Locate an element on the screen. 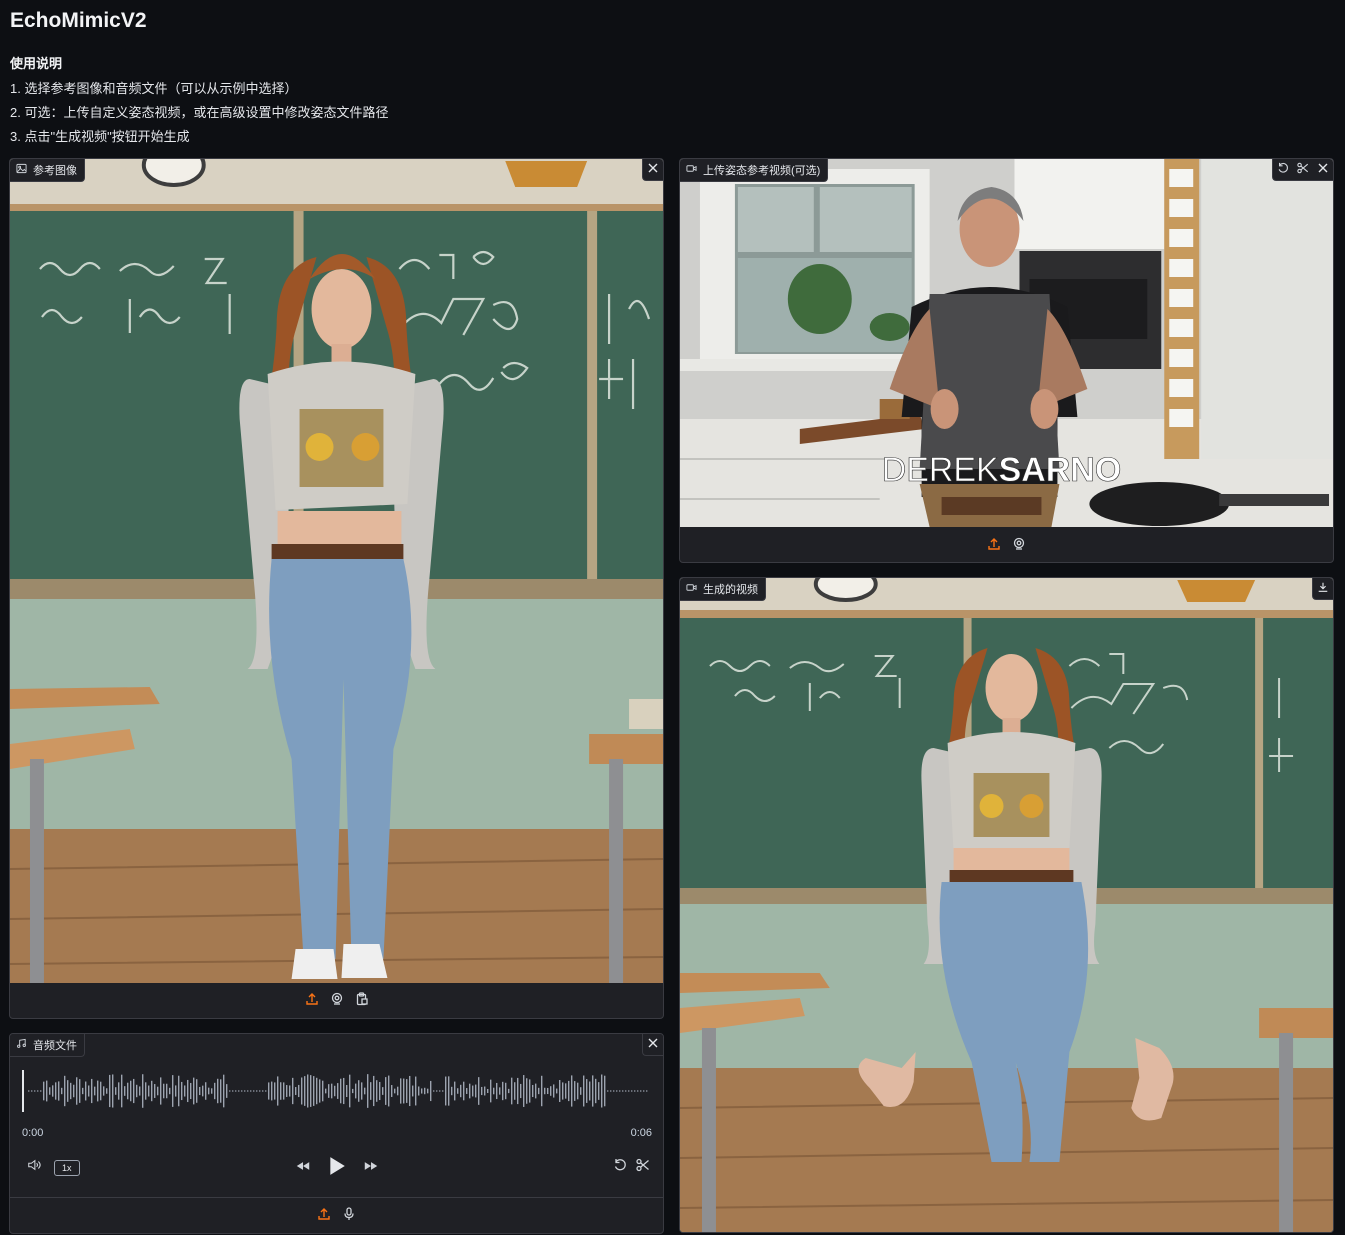 The image size is (1345, 1235). trim-video-button is located at coordinates (1303, 169).